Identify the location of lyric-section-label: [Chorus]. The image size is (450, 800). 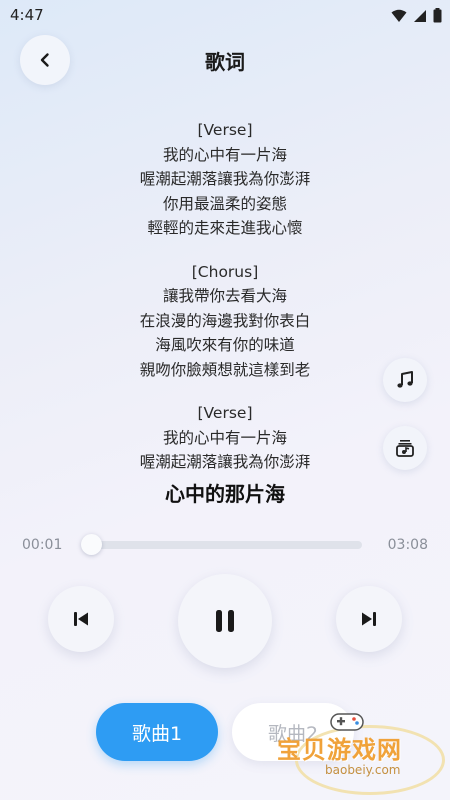
(225, 271).